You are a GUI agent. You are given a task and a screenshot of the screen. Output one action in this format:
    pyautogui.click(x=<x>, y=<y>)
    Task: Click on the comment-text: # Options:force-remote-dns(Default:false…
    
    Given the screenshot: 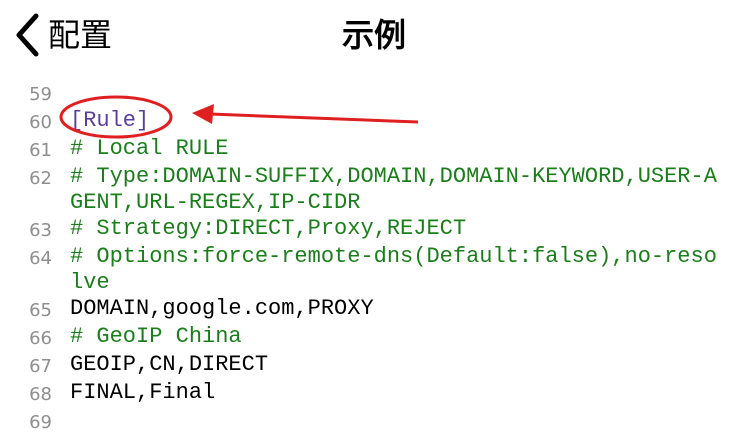 What is the action you would take?
    pyautogui.click(x=400, y=270)
    